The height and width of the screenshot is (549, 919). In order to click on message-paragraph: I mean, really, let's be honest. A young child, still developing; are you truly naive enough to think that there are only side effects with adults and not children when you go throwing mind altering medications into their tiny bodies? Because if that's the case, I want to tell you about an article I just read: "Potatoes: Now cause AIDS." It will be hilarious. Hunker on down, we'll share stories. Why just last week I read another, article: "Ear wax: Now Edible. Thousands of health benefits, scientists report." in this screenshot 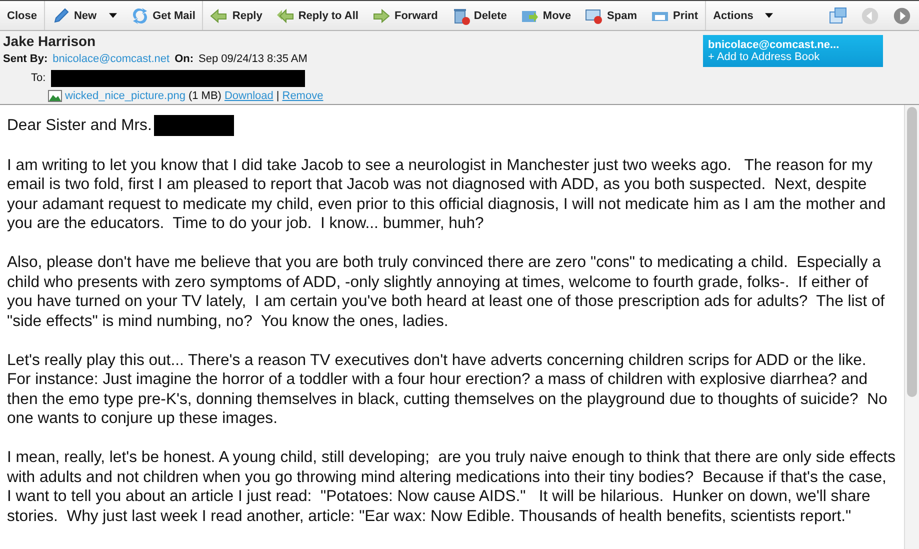, I will do `click(451, 487)`.